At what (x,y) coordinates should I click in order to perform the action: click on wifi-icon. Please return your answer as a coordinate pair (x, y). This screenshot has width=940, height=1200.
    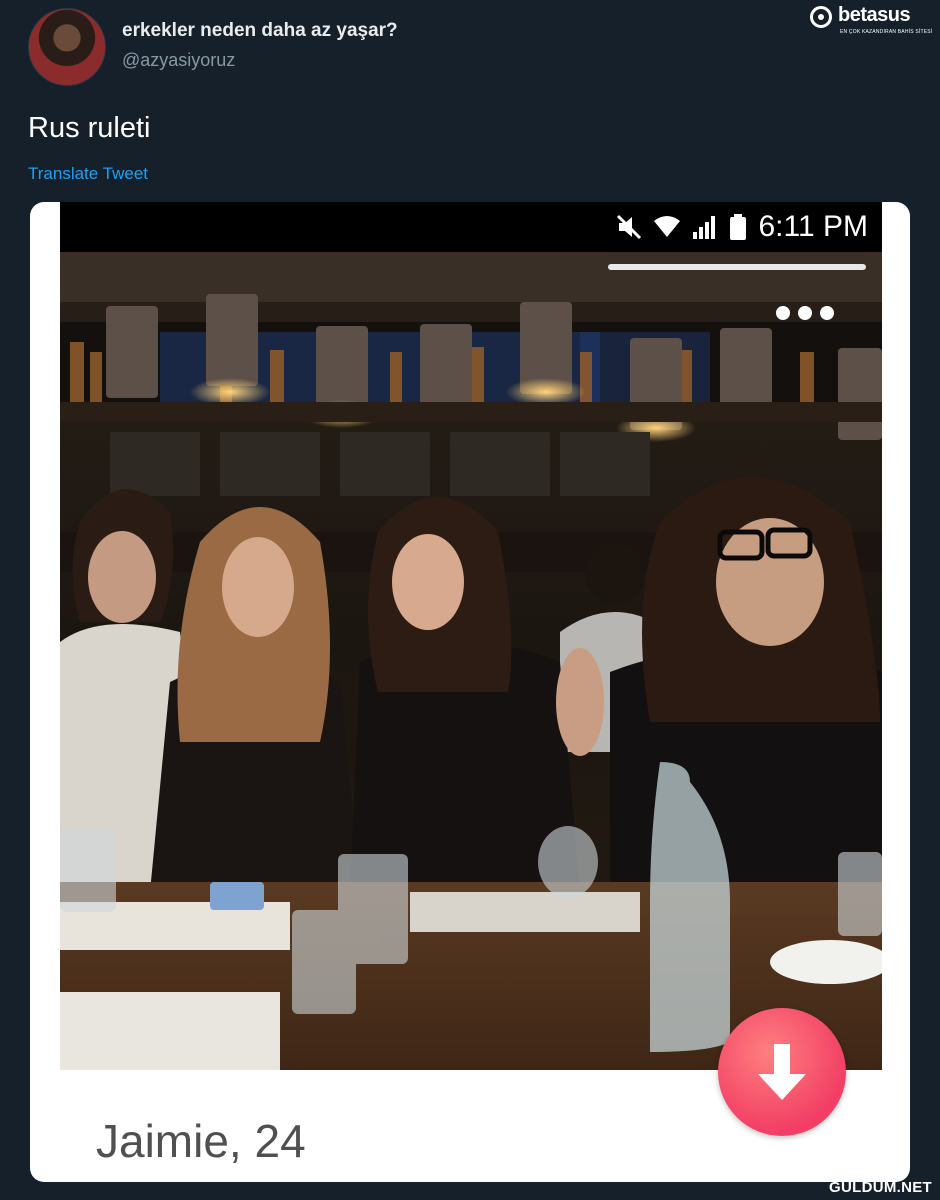
    Looking at the image, I should click on (666, 226).